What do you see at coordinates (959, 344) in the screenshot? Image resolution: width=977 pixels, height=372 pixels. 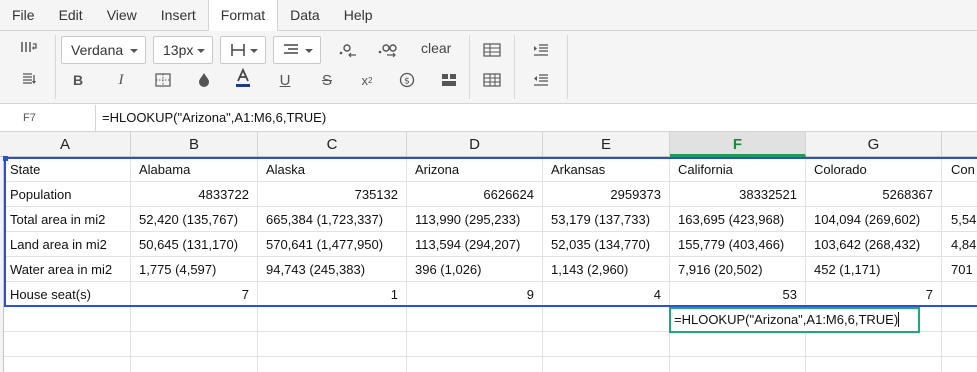 I see `cell-h8` at bounding box center [959, 344].